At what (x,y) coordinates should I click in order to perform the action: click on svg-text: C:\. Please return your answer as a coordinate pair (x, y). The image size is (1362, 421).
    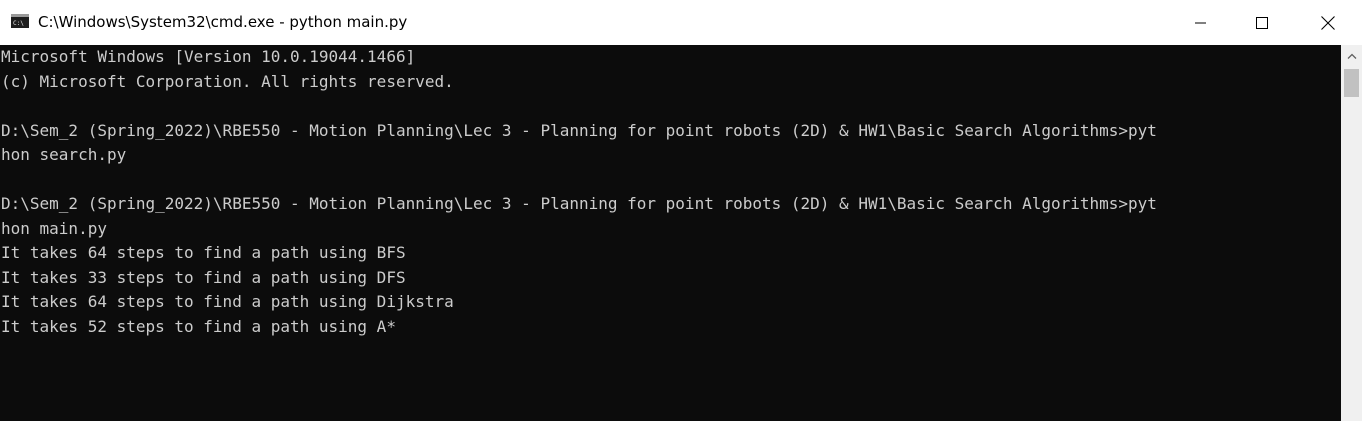
    Looking at the image, I should click on (18, 23).